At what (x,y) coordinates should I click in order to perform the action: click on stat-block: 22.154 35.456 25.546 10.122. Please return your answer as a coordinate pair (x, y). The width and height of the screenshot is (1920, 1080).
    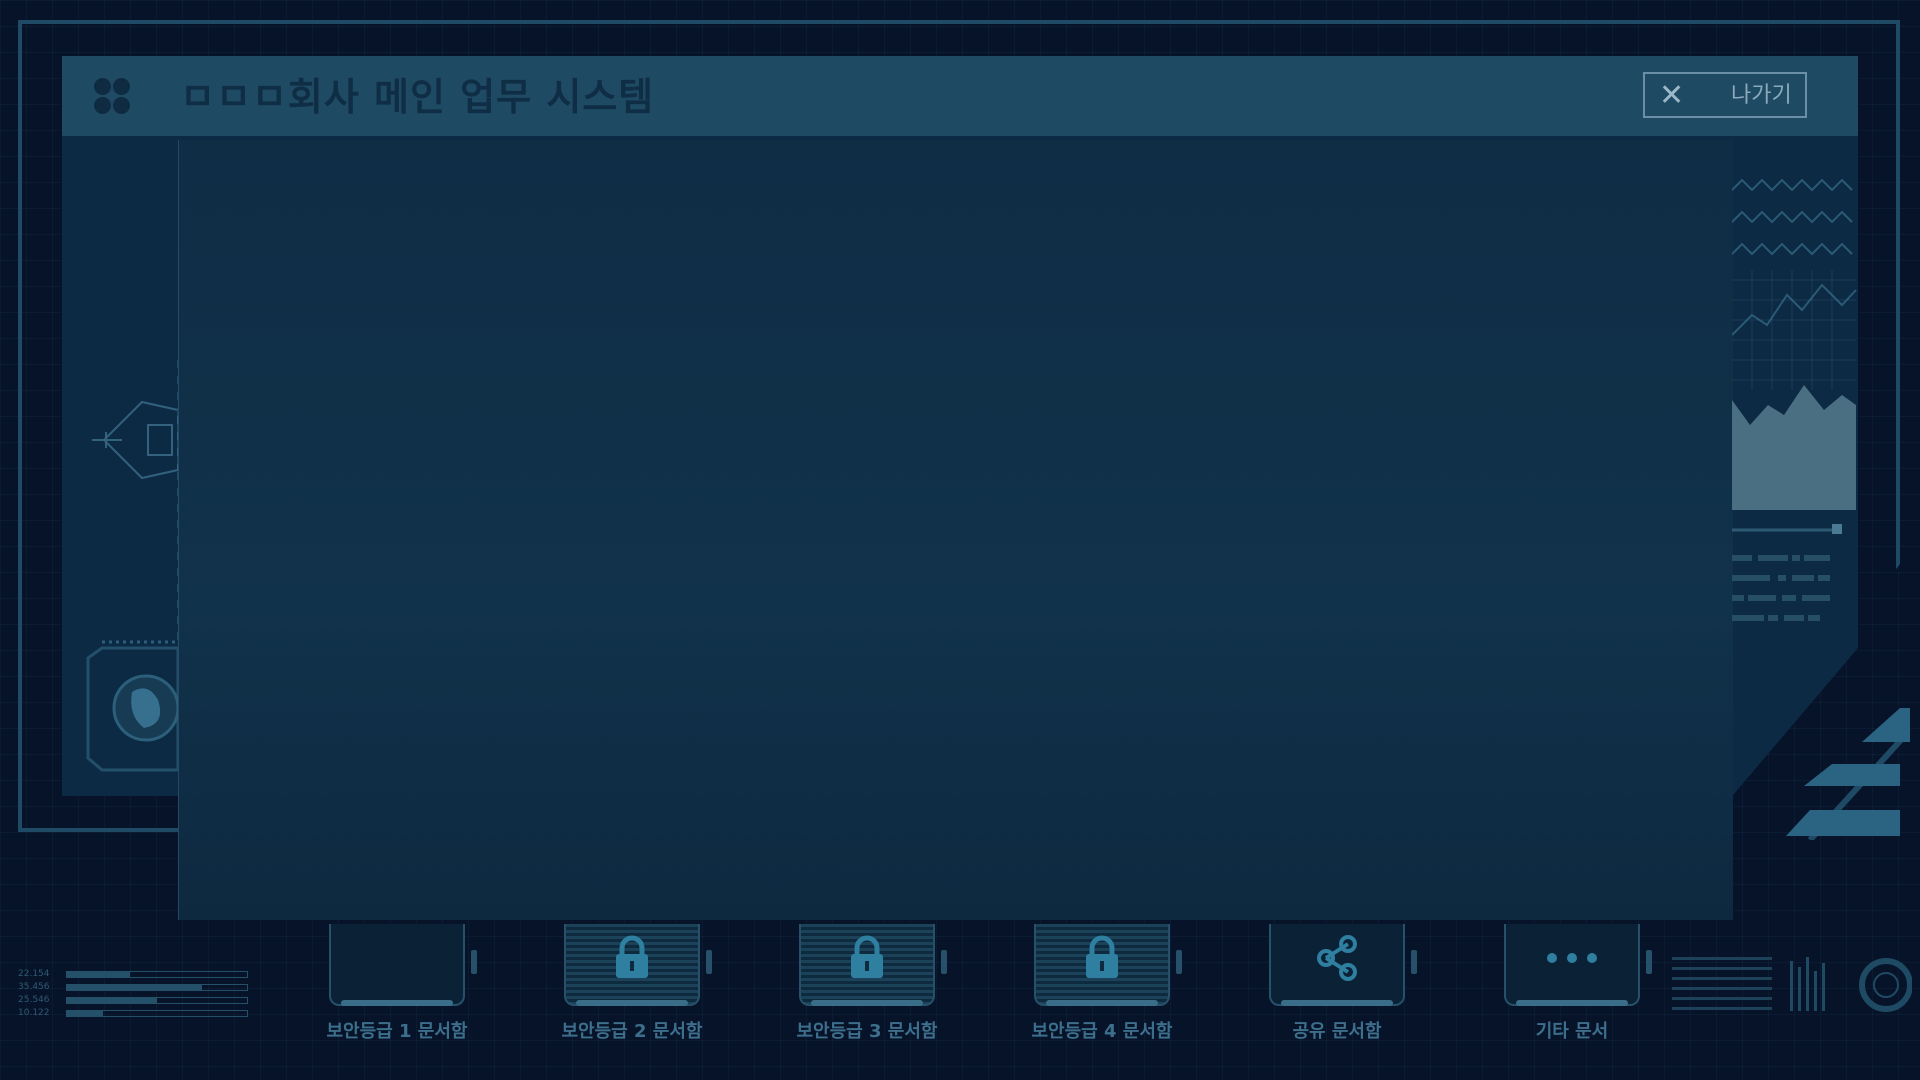
    Looking at the image, I should click on (138, 997).